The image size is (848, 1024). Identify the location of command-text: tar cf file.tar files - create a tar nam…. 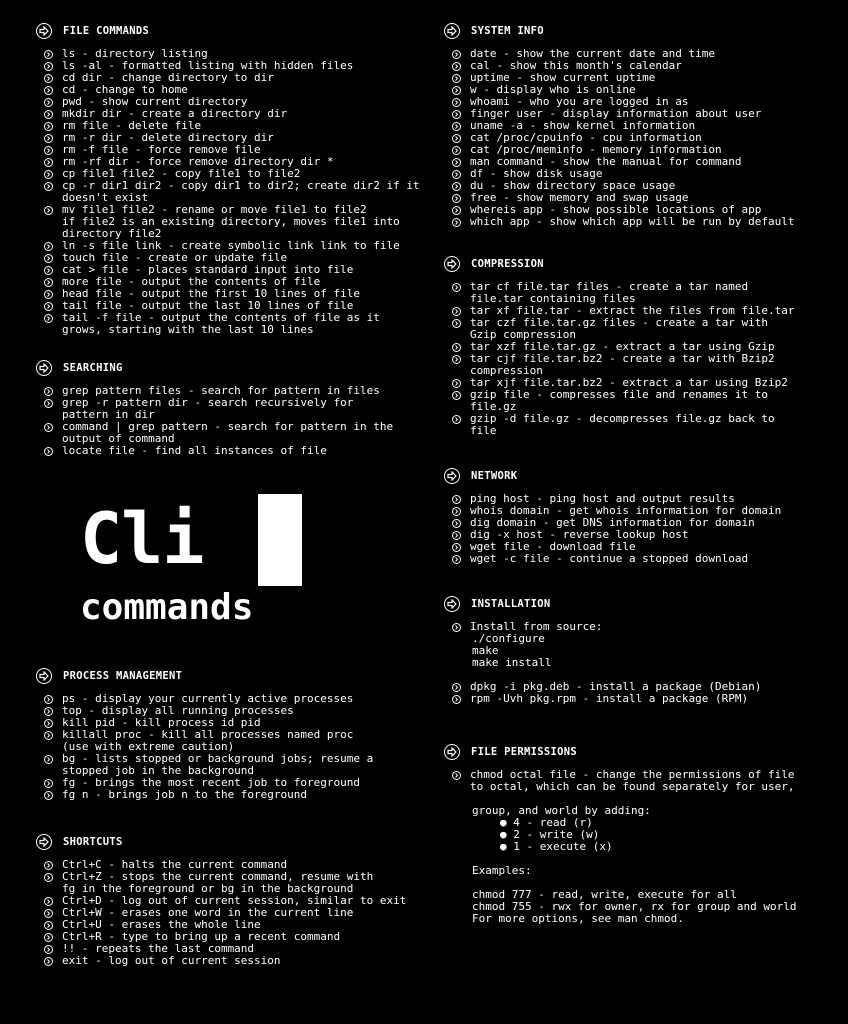
(609, 292).